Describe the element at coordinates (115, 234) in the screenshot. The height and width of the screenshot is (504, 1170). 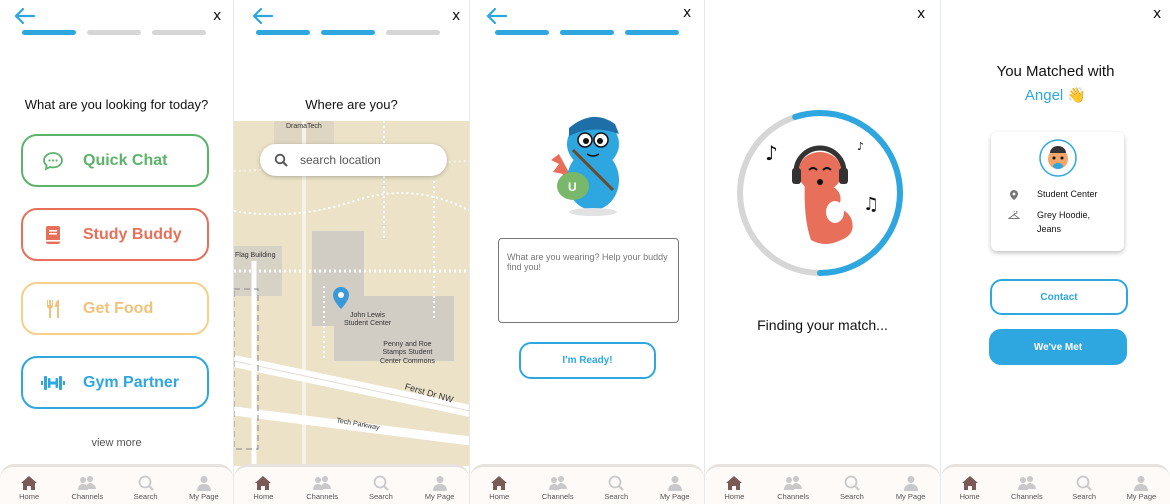
I see `option-study-buddy: Study Buddy` at that location.